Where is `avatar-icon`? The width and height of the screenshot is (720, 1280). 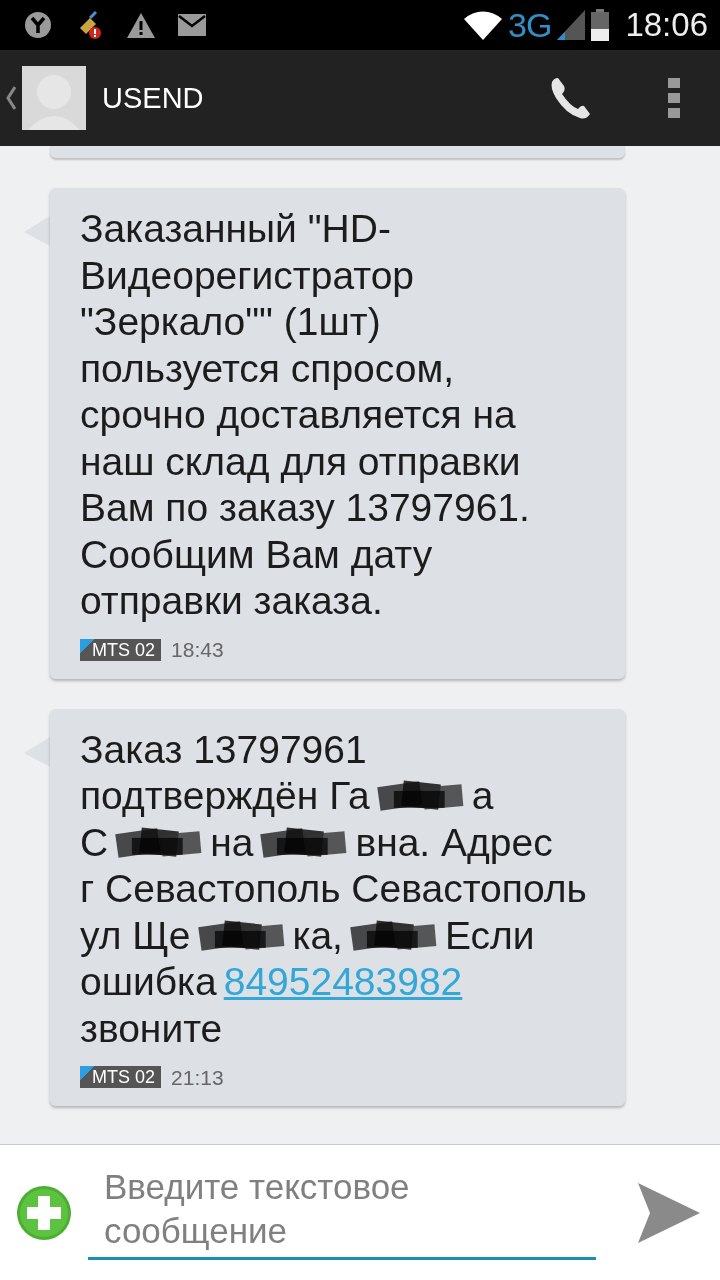 avatar-icon is located at coordinates (54, 98).